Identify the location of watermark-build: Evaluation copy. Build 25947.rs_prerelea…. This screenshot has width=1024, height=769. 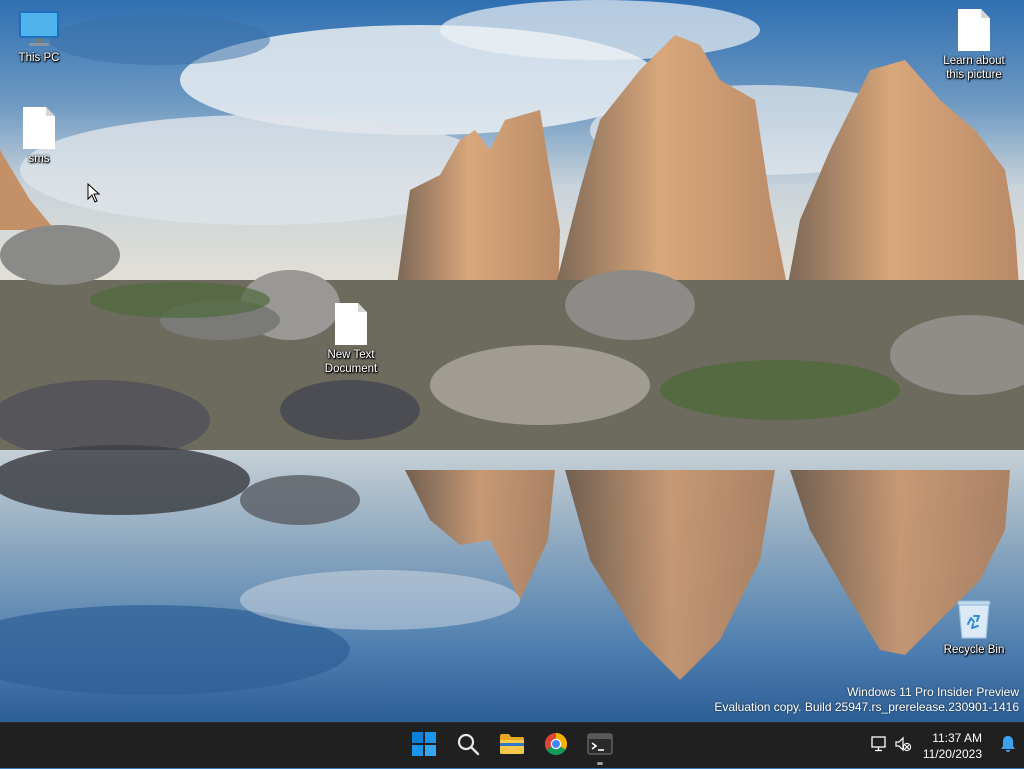
(866, 707).